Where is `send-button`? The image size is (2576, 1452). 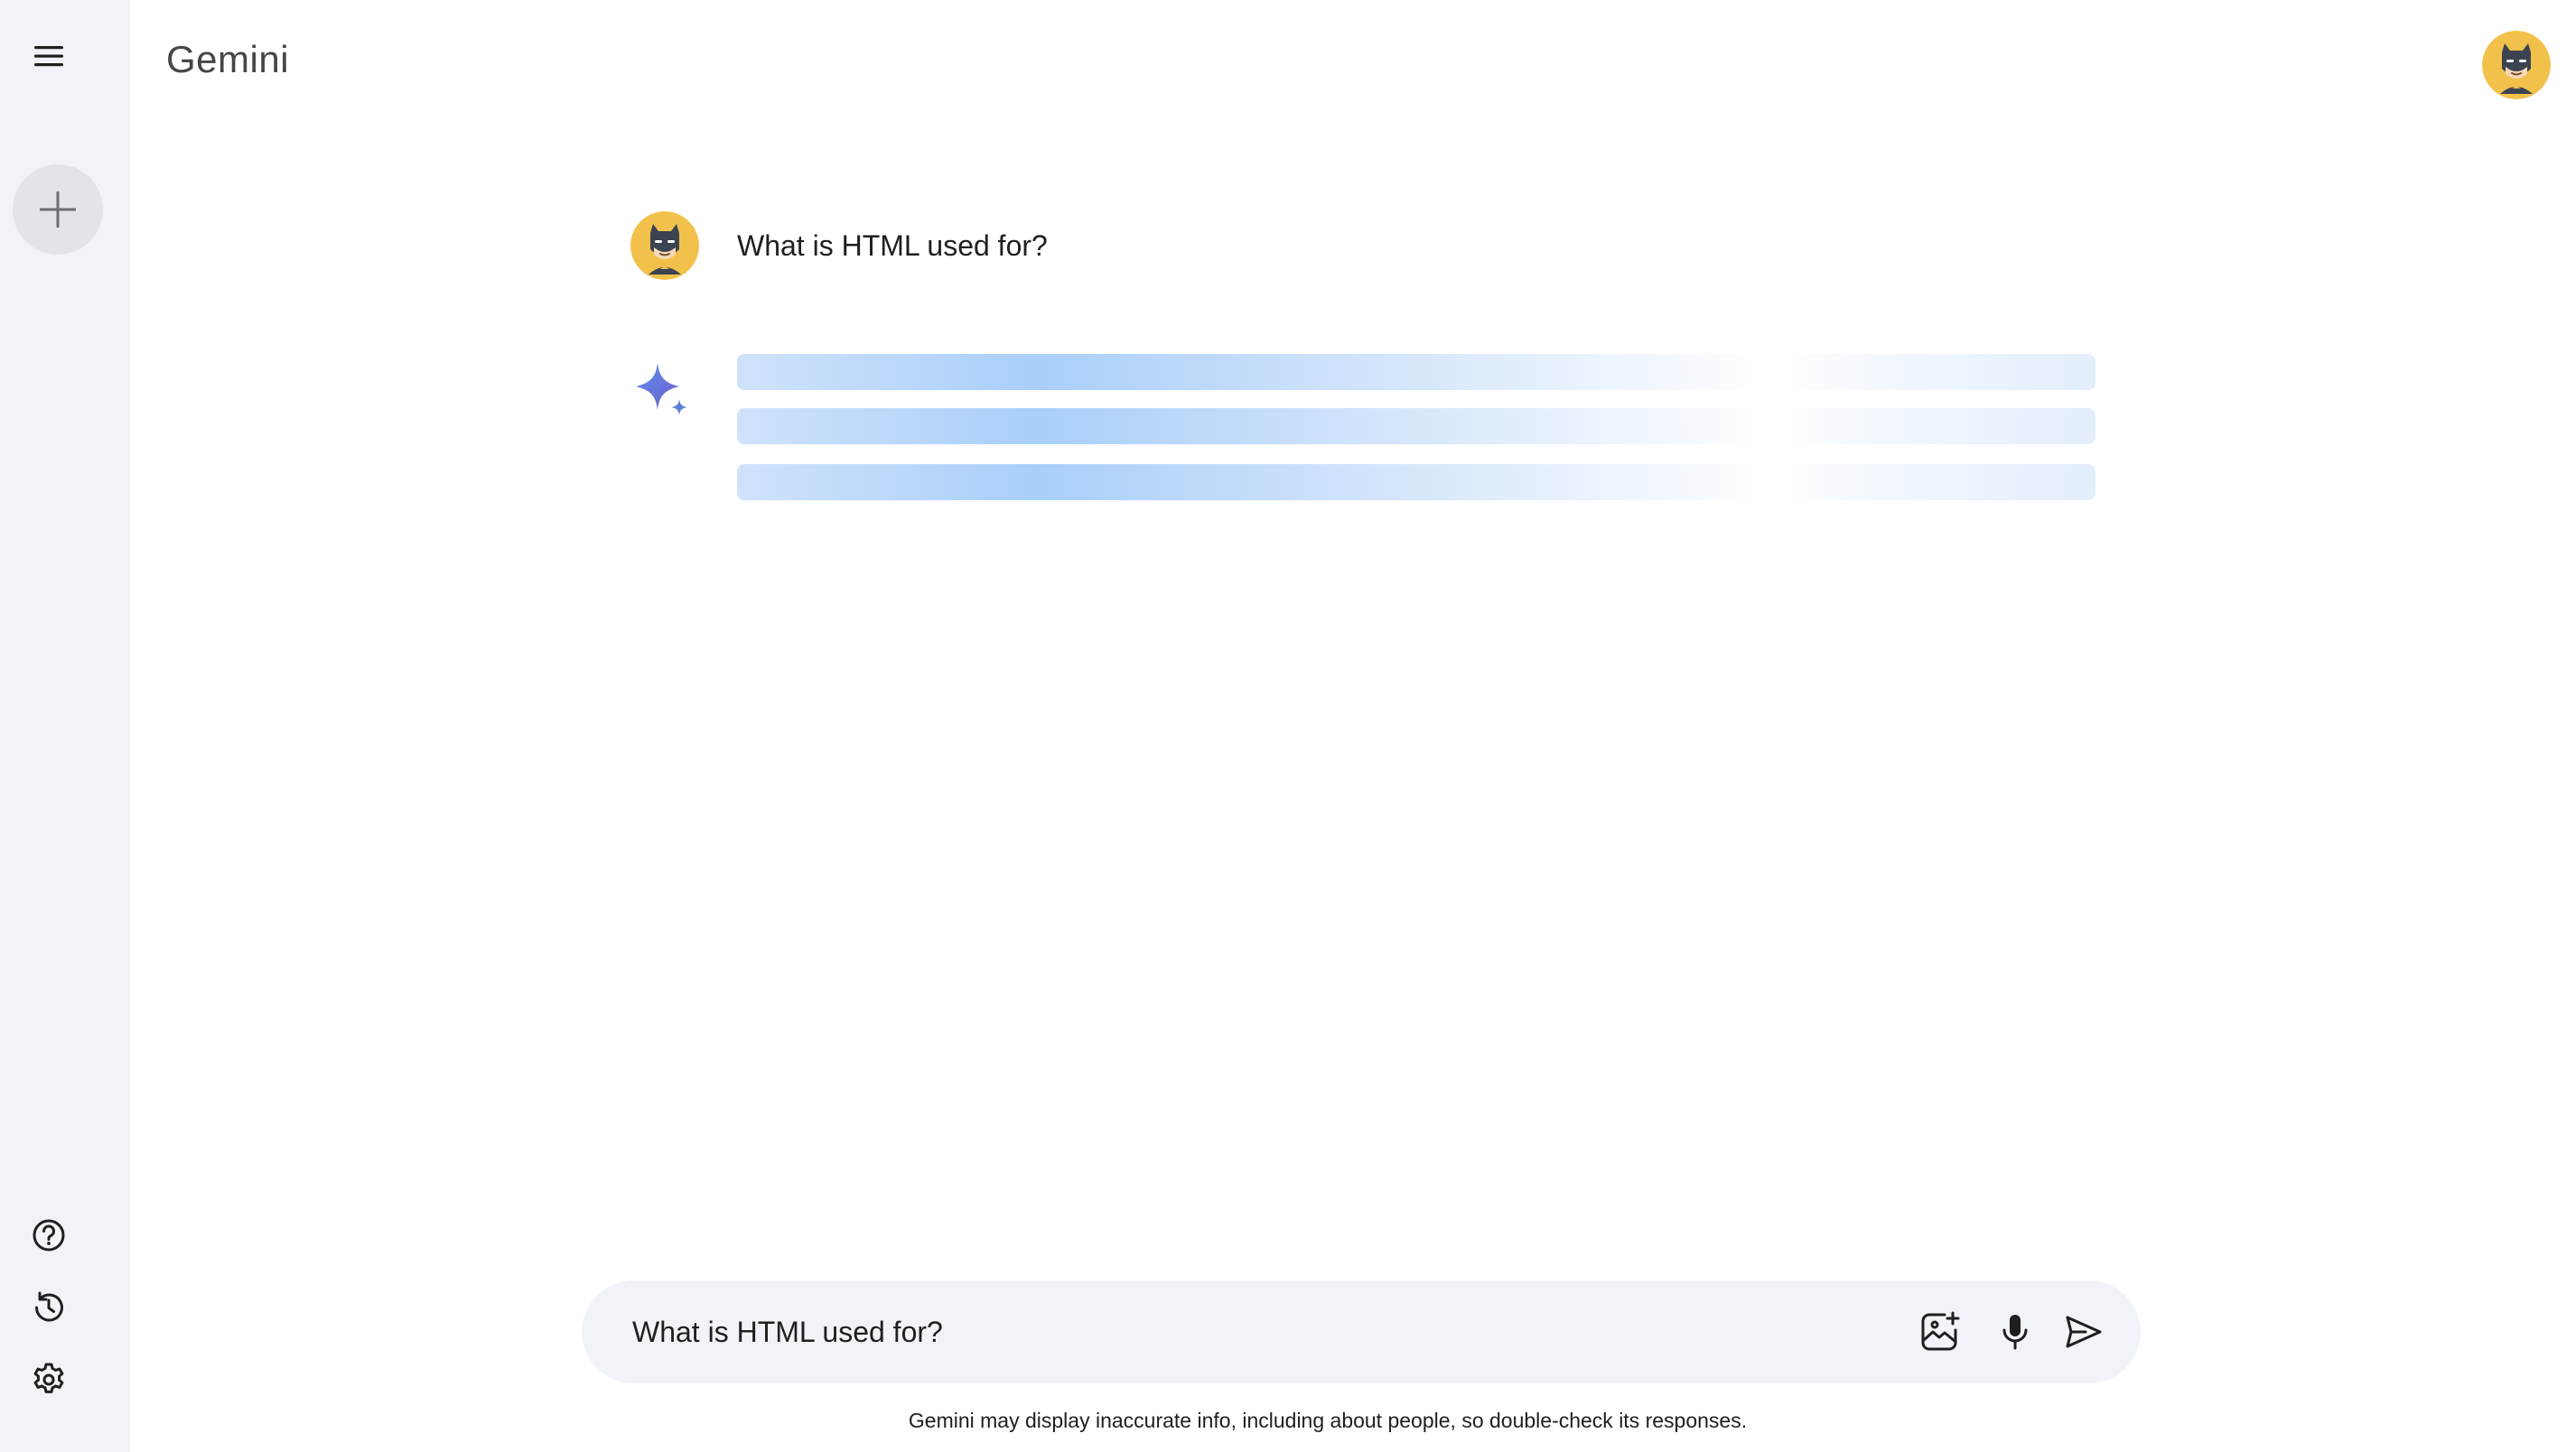
send-button is located at coordinates (2084, 1332).